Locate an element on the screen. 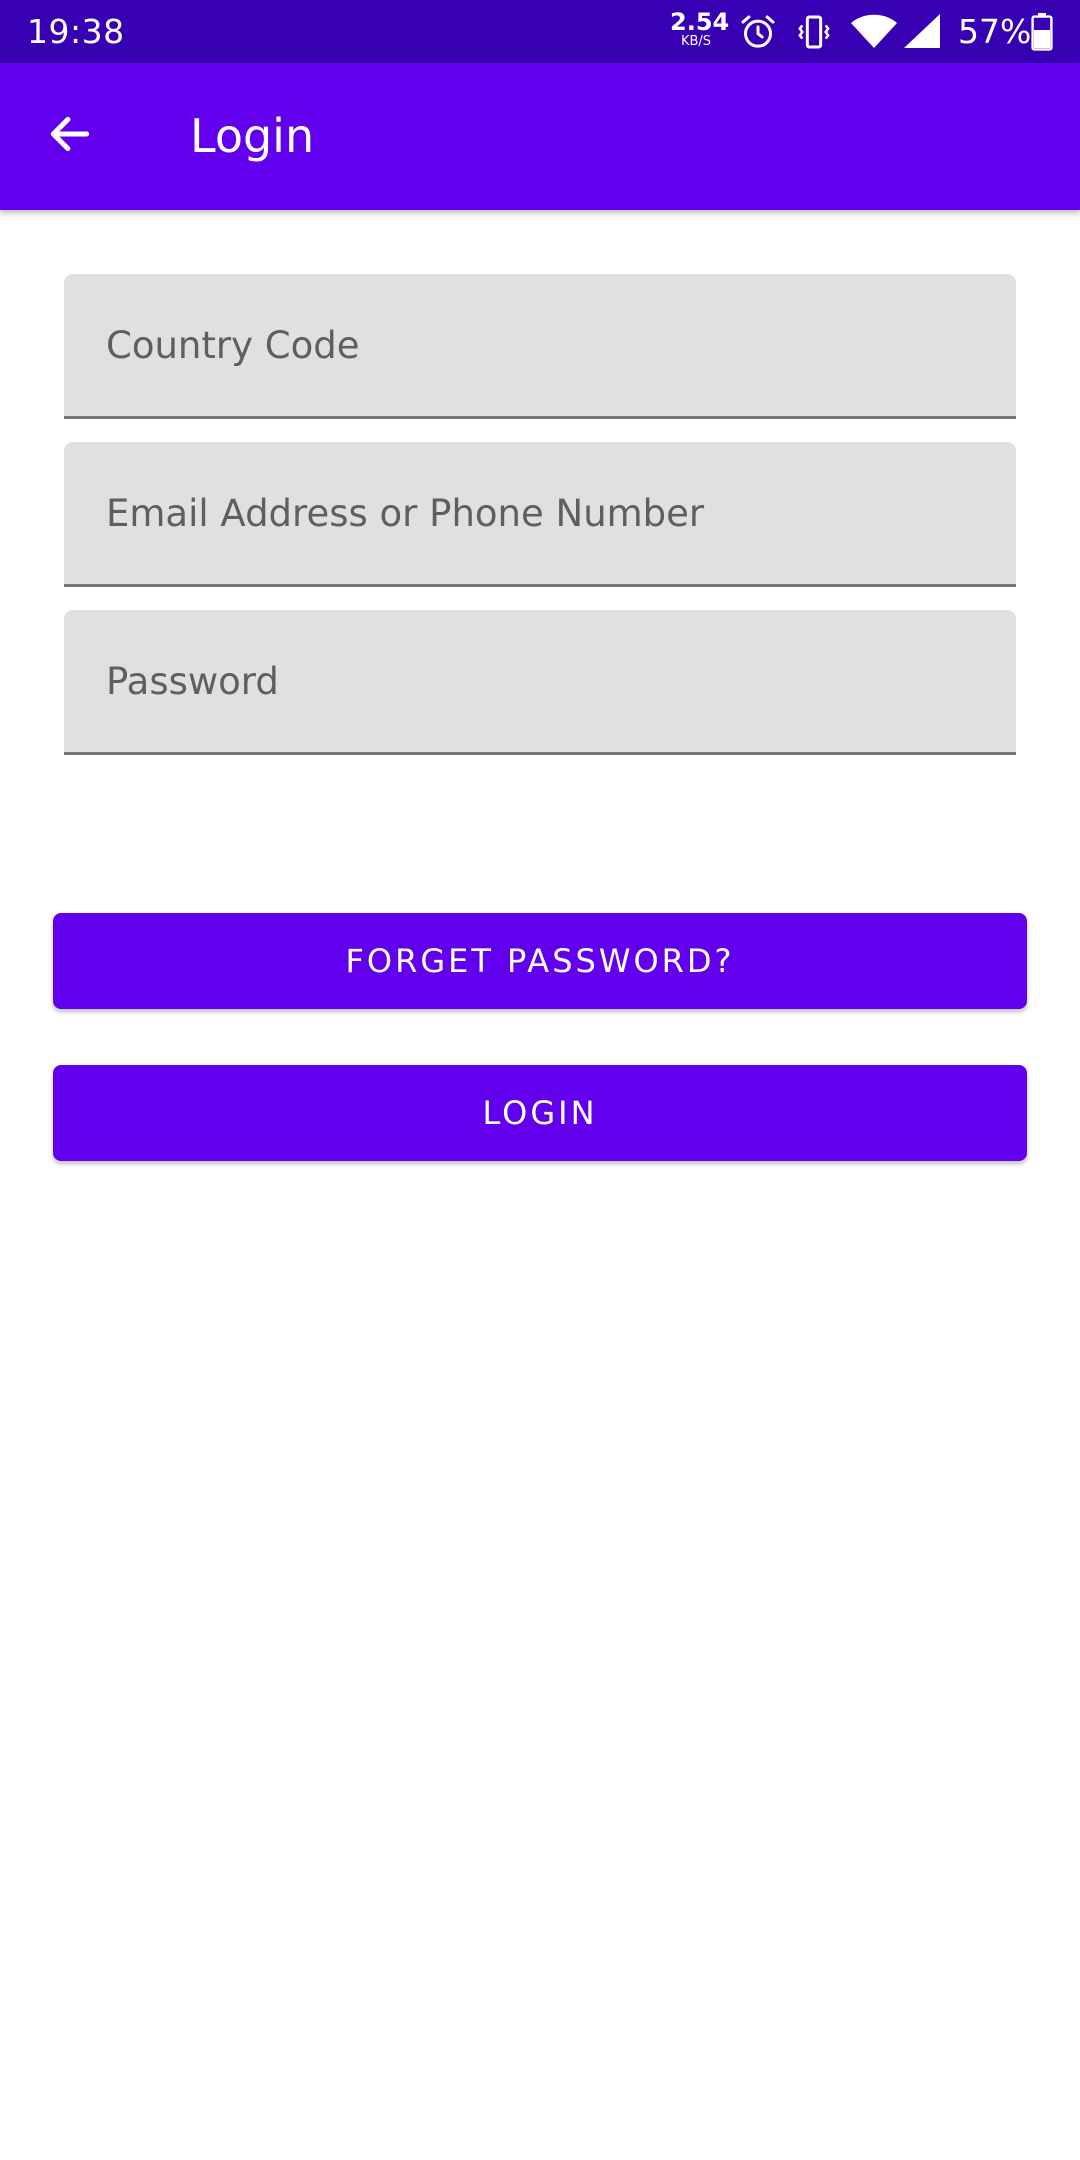  wifi-icon is located at coordinates (874, 34).